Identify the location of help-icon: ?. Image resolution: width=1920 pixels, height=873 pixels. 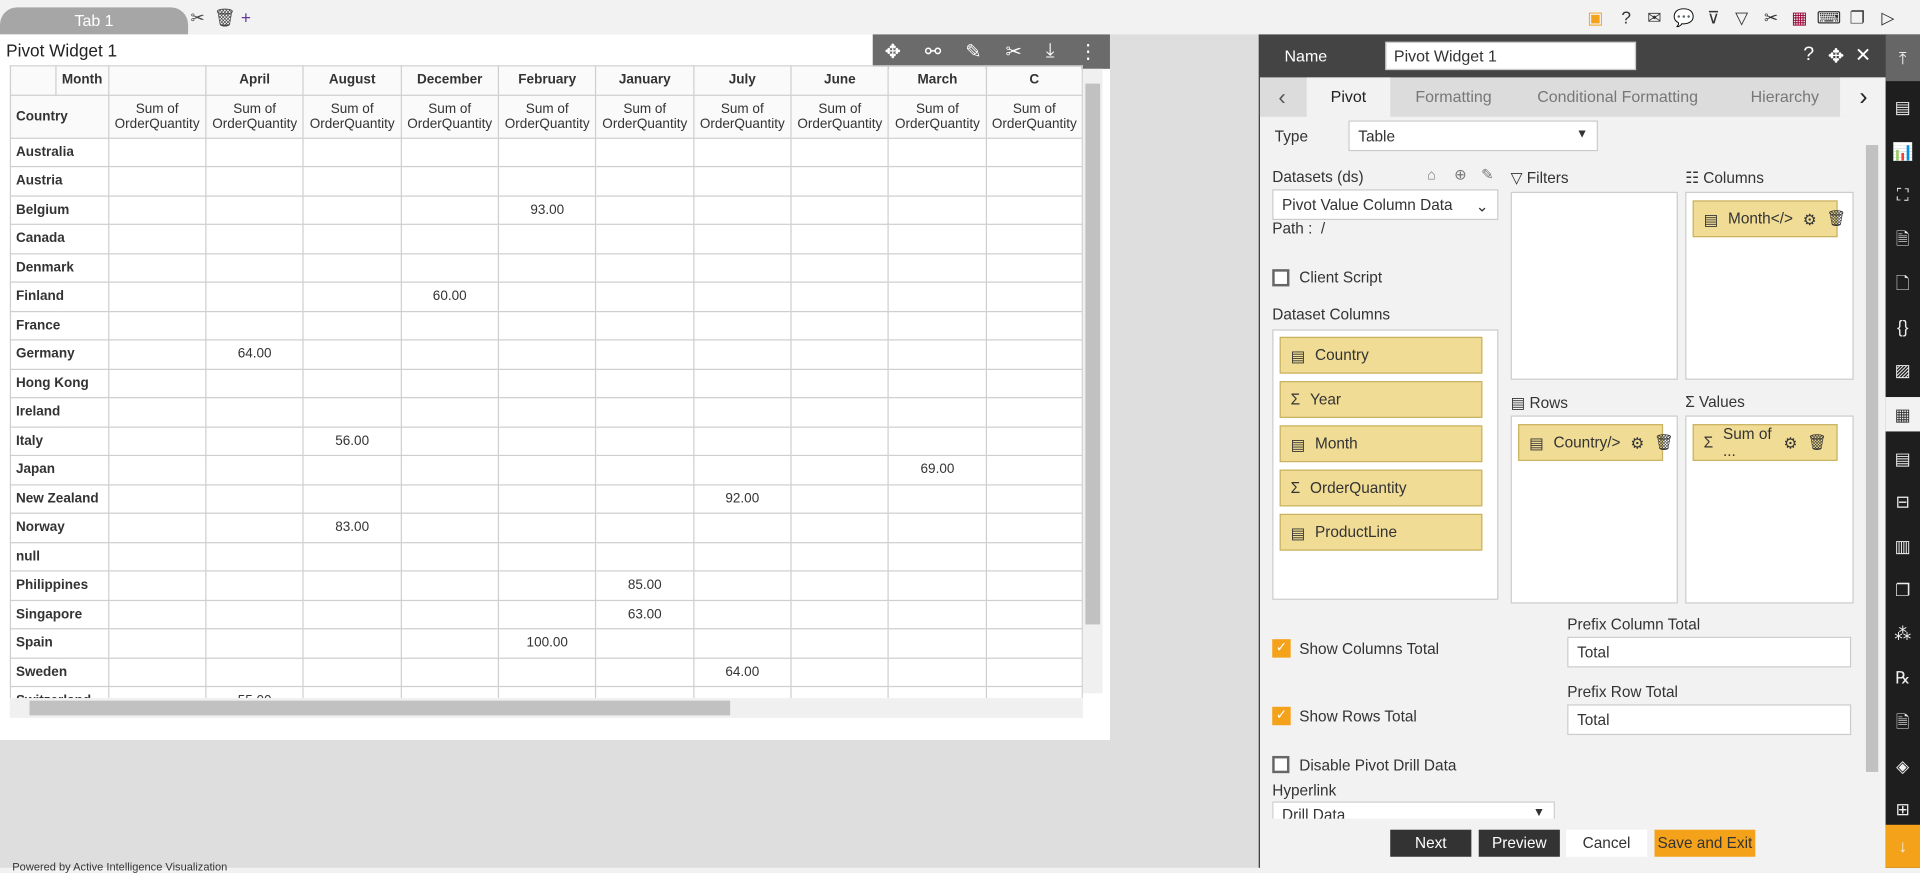
(1808, 55).